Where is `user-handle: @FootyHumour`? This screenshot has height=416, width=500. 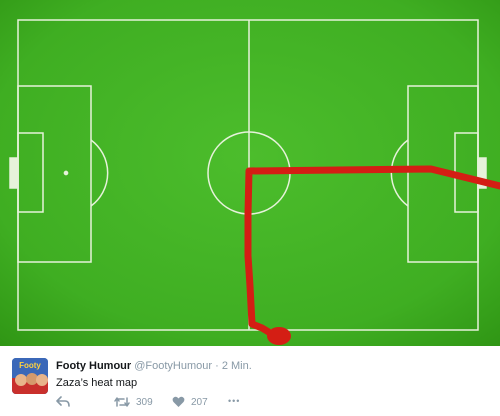 user-handle: @FootyHumour is located at coordinates (173, 366).